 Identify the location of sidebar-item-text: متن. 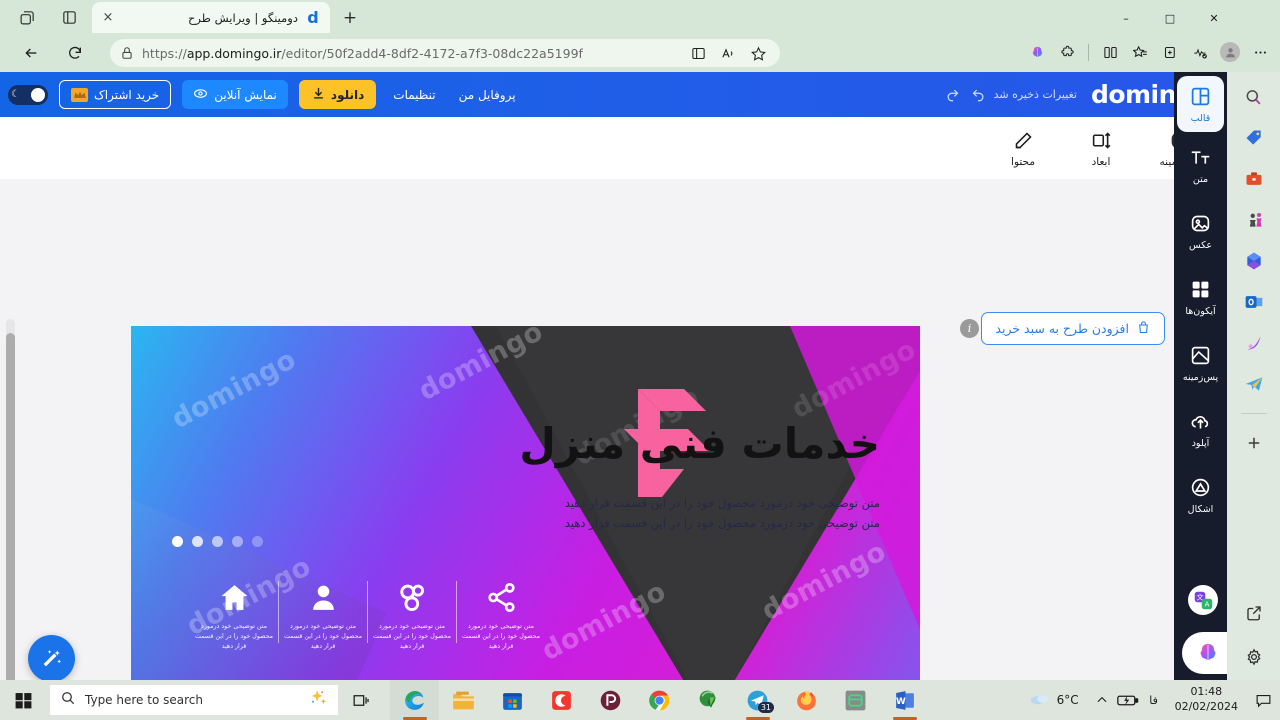
(1200, 165).